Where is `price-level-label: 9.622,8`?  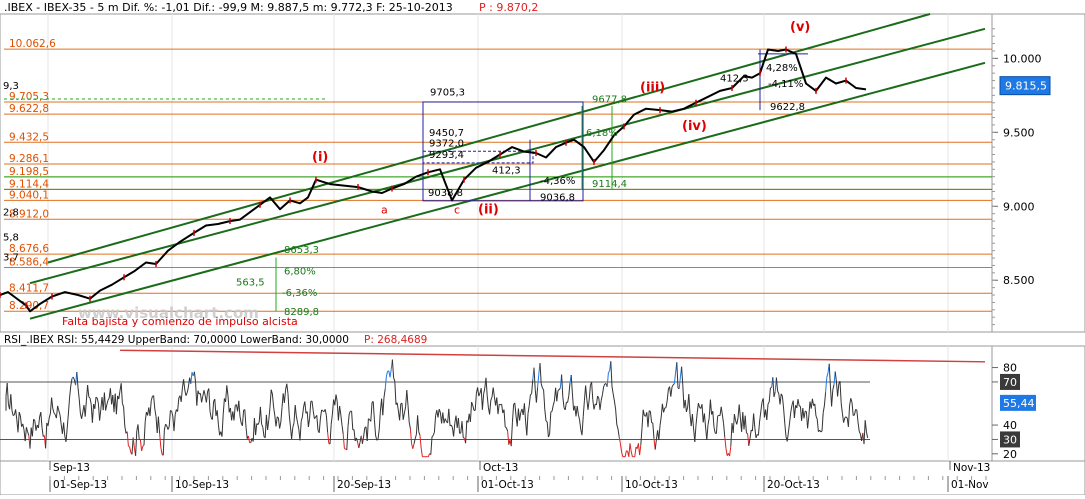 price-level-label: 9.622,8 is located at coordinates (29, 109).